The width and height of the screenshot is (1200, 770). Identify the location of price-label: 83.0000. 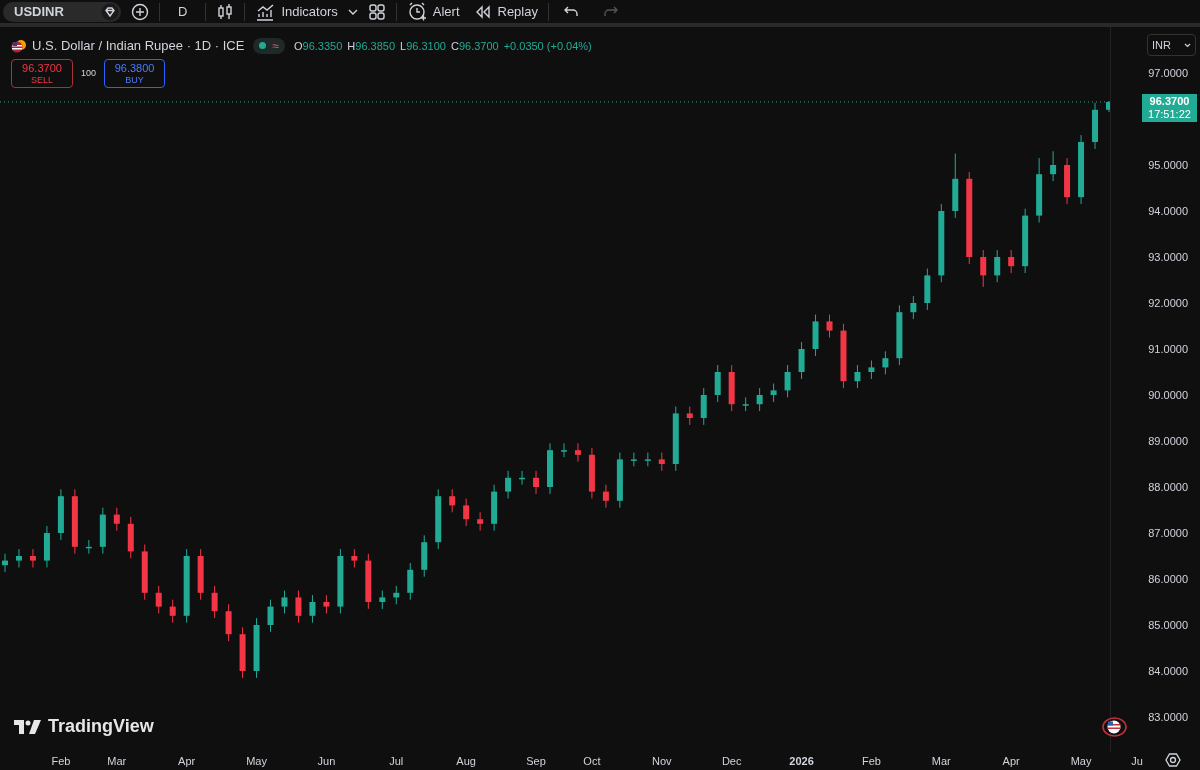
(1168, 717).